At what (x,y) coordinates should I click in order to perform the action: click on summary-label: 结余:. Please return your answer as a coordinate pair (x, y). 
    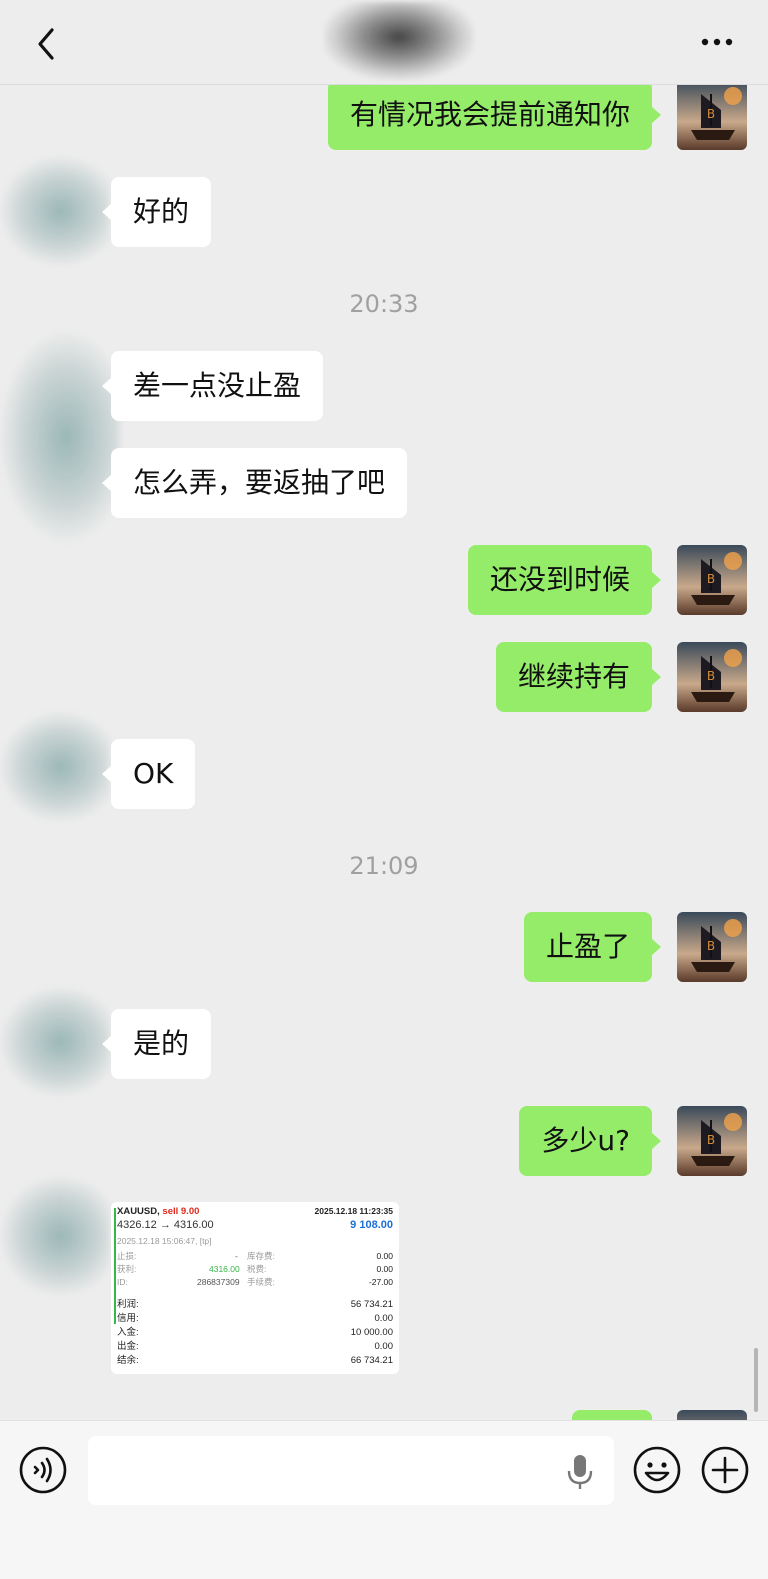
    Looking at the image, I should click on (128, 1360).